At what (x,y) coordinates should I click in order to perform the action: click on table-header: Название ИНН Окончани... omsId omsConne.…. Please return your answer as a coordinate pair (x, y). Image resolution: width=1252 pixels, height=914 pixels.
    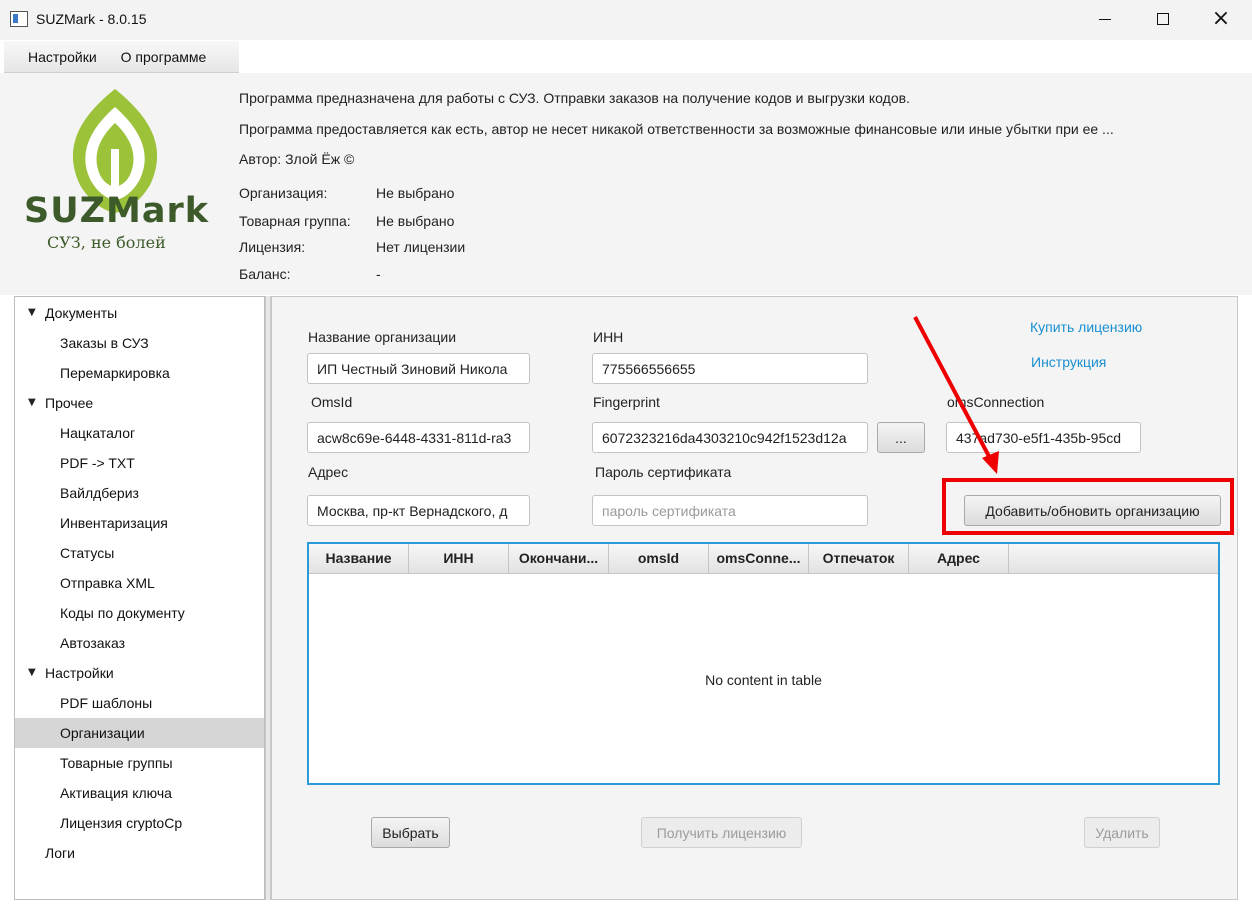
    Looking at the image, I should click on (763, 559).